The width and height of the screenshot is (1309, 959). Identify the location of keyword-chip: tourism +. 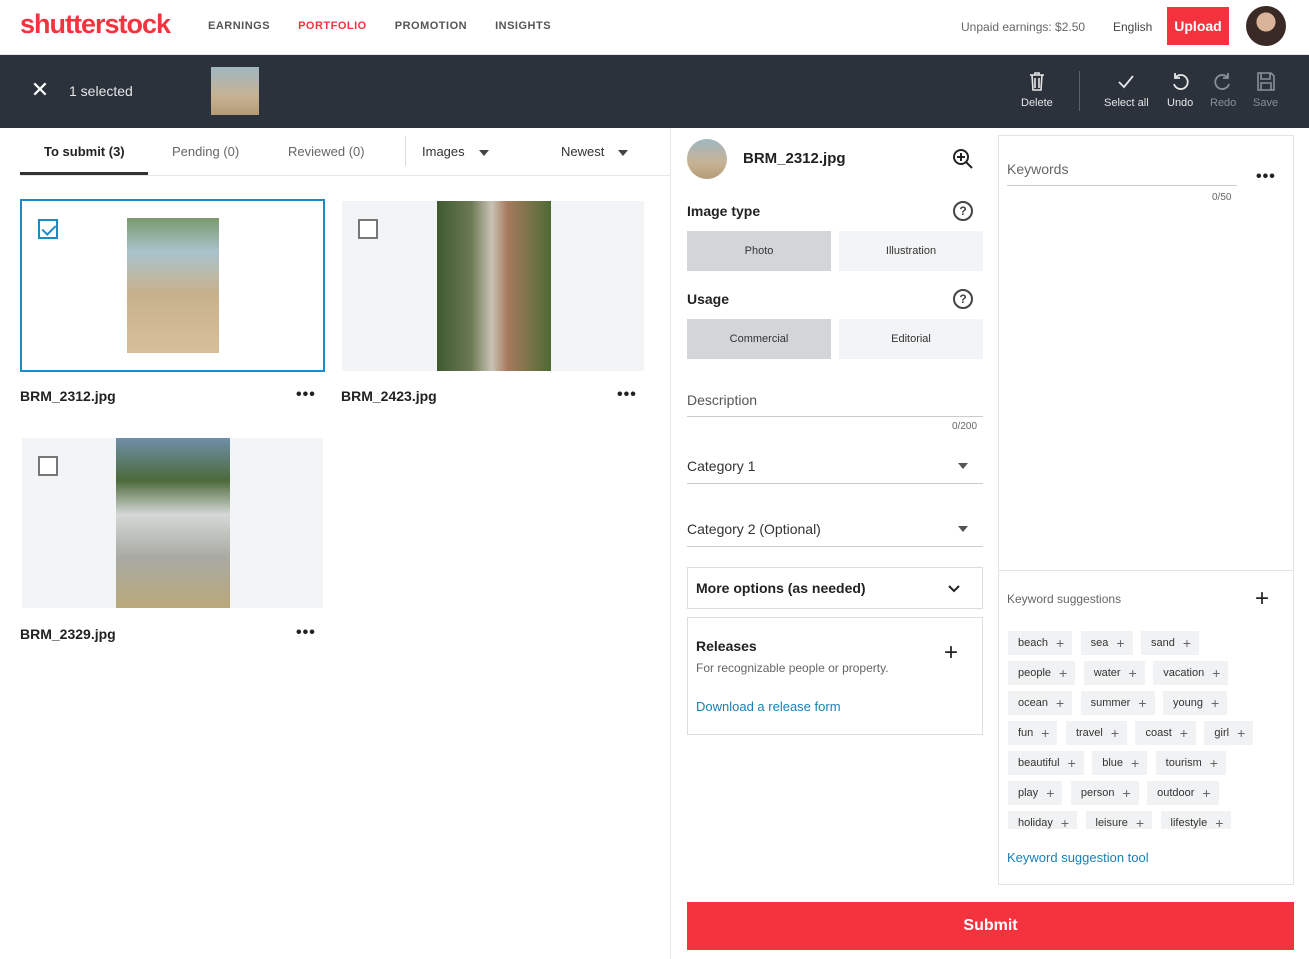
(1190, 763).